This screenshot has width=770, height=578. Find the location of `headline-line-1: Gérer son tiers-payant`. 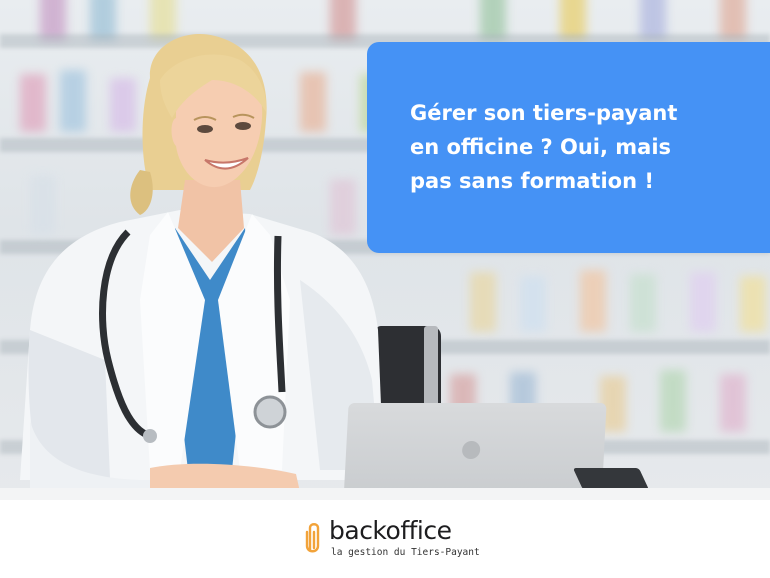

headline-line-1: Gérer son tiers-payant is located at coordinates (544, 113).